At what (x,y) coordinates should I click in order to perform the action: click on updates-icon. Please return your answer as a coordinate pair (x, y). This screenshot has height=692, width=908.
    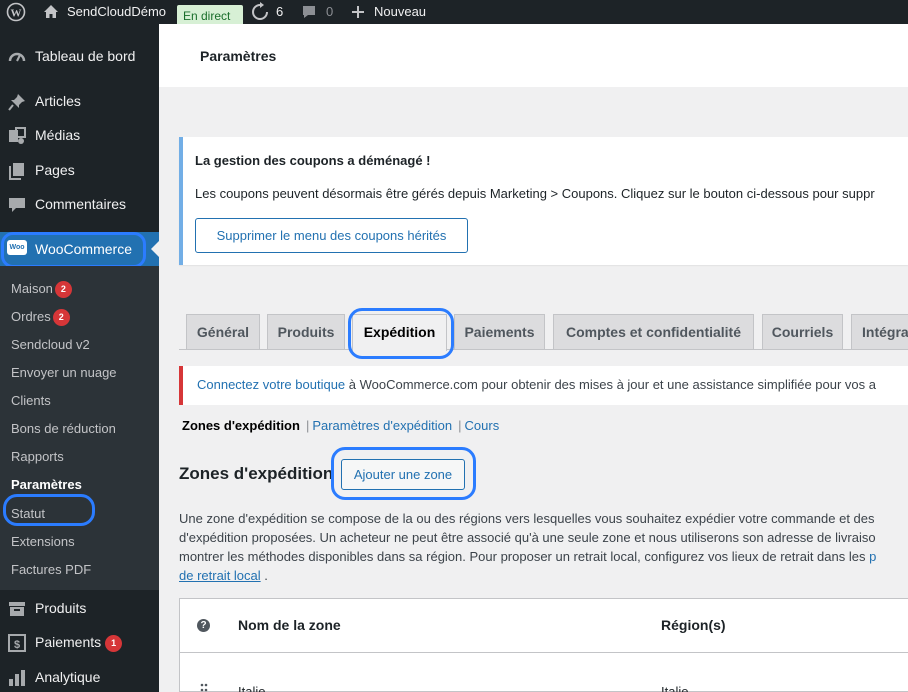
    Looking at the image, I should click on (260, 12).